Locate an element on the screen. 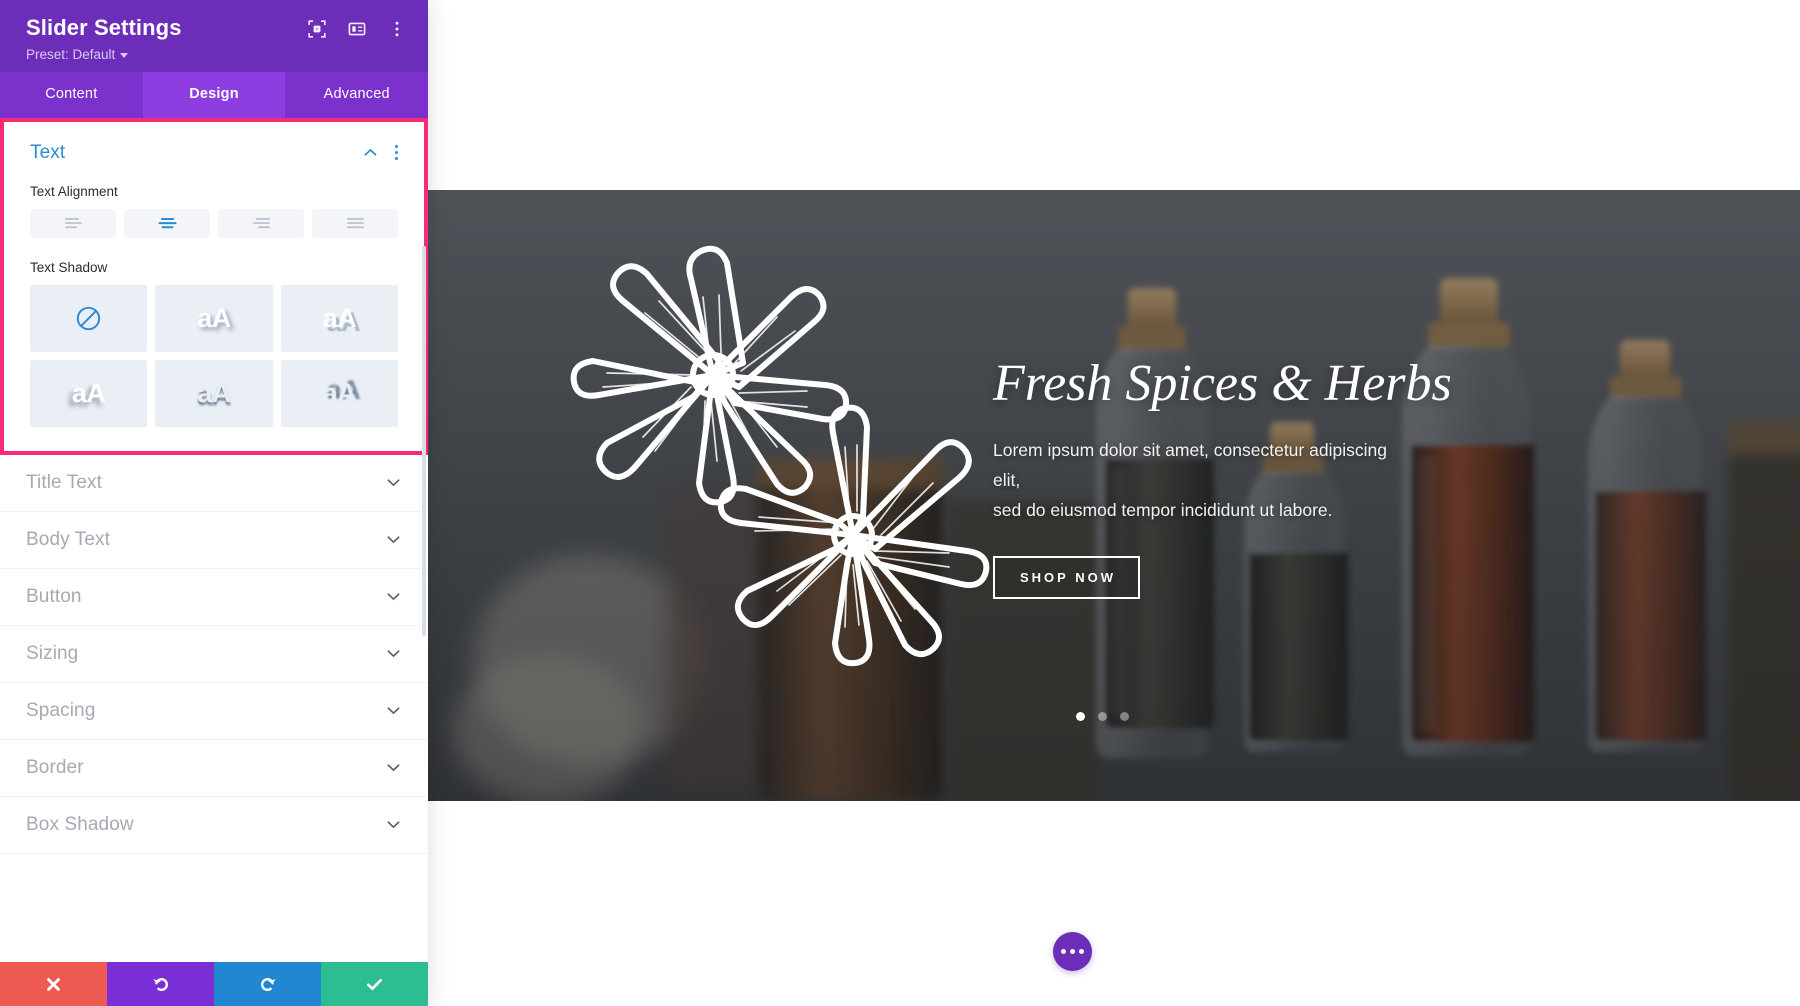 Image resolution: width=1800 pixels, height=1006 pixels. undo-icon is located at coordinates (160, 985).